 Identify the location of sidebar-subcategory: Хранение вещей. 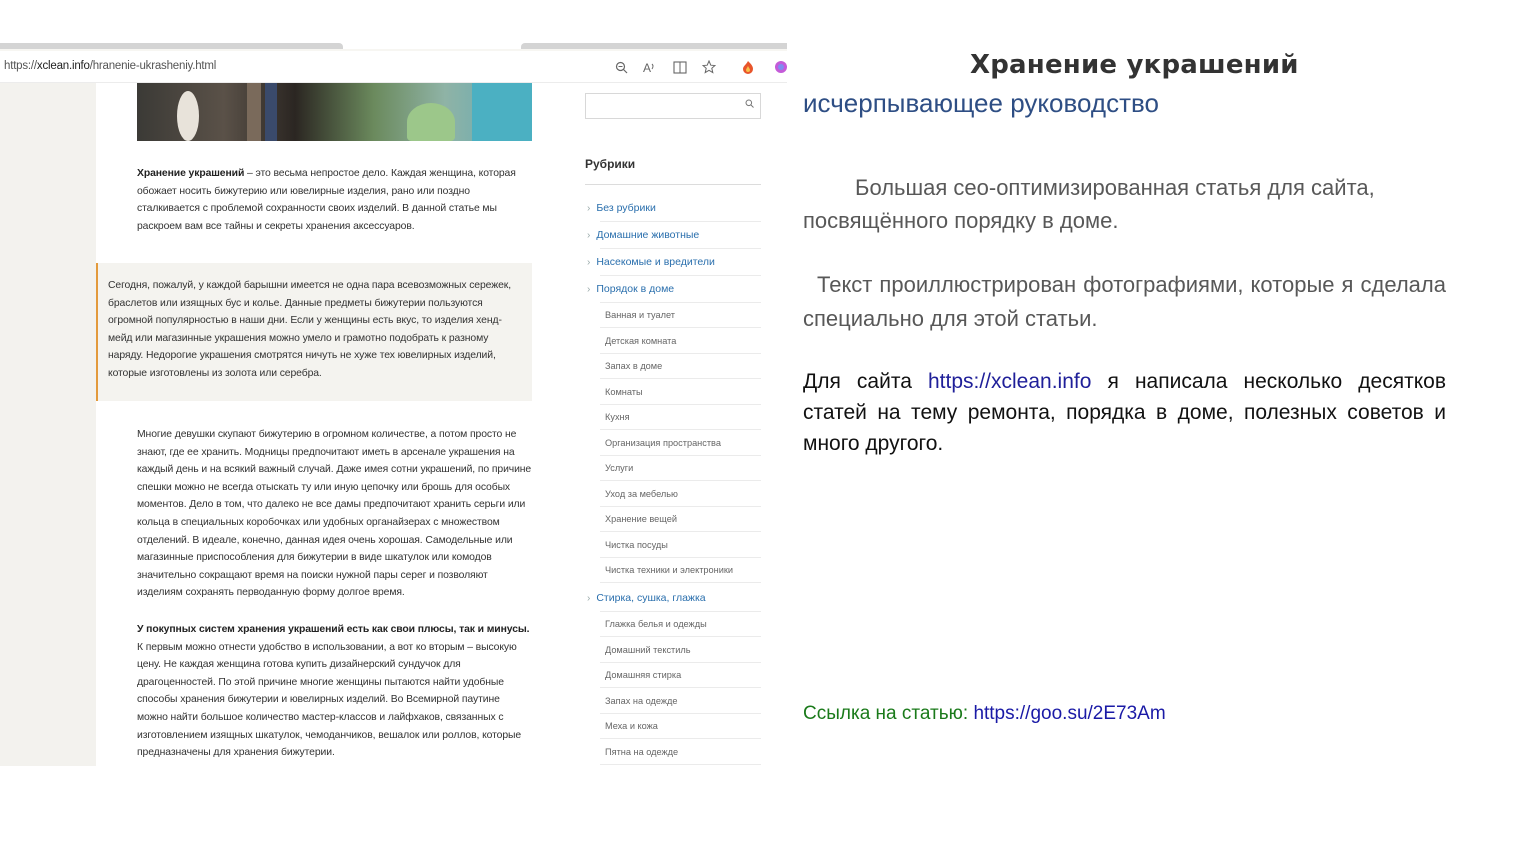
(683, 519).